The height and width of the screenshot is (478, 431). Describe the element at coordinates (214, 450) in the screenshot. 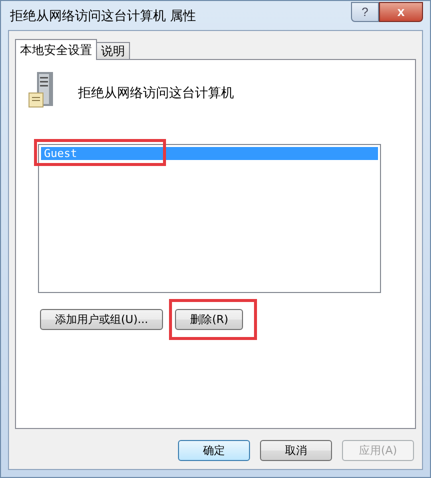

I see `dialog-button: 确定` at that location.